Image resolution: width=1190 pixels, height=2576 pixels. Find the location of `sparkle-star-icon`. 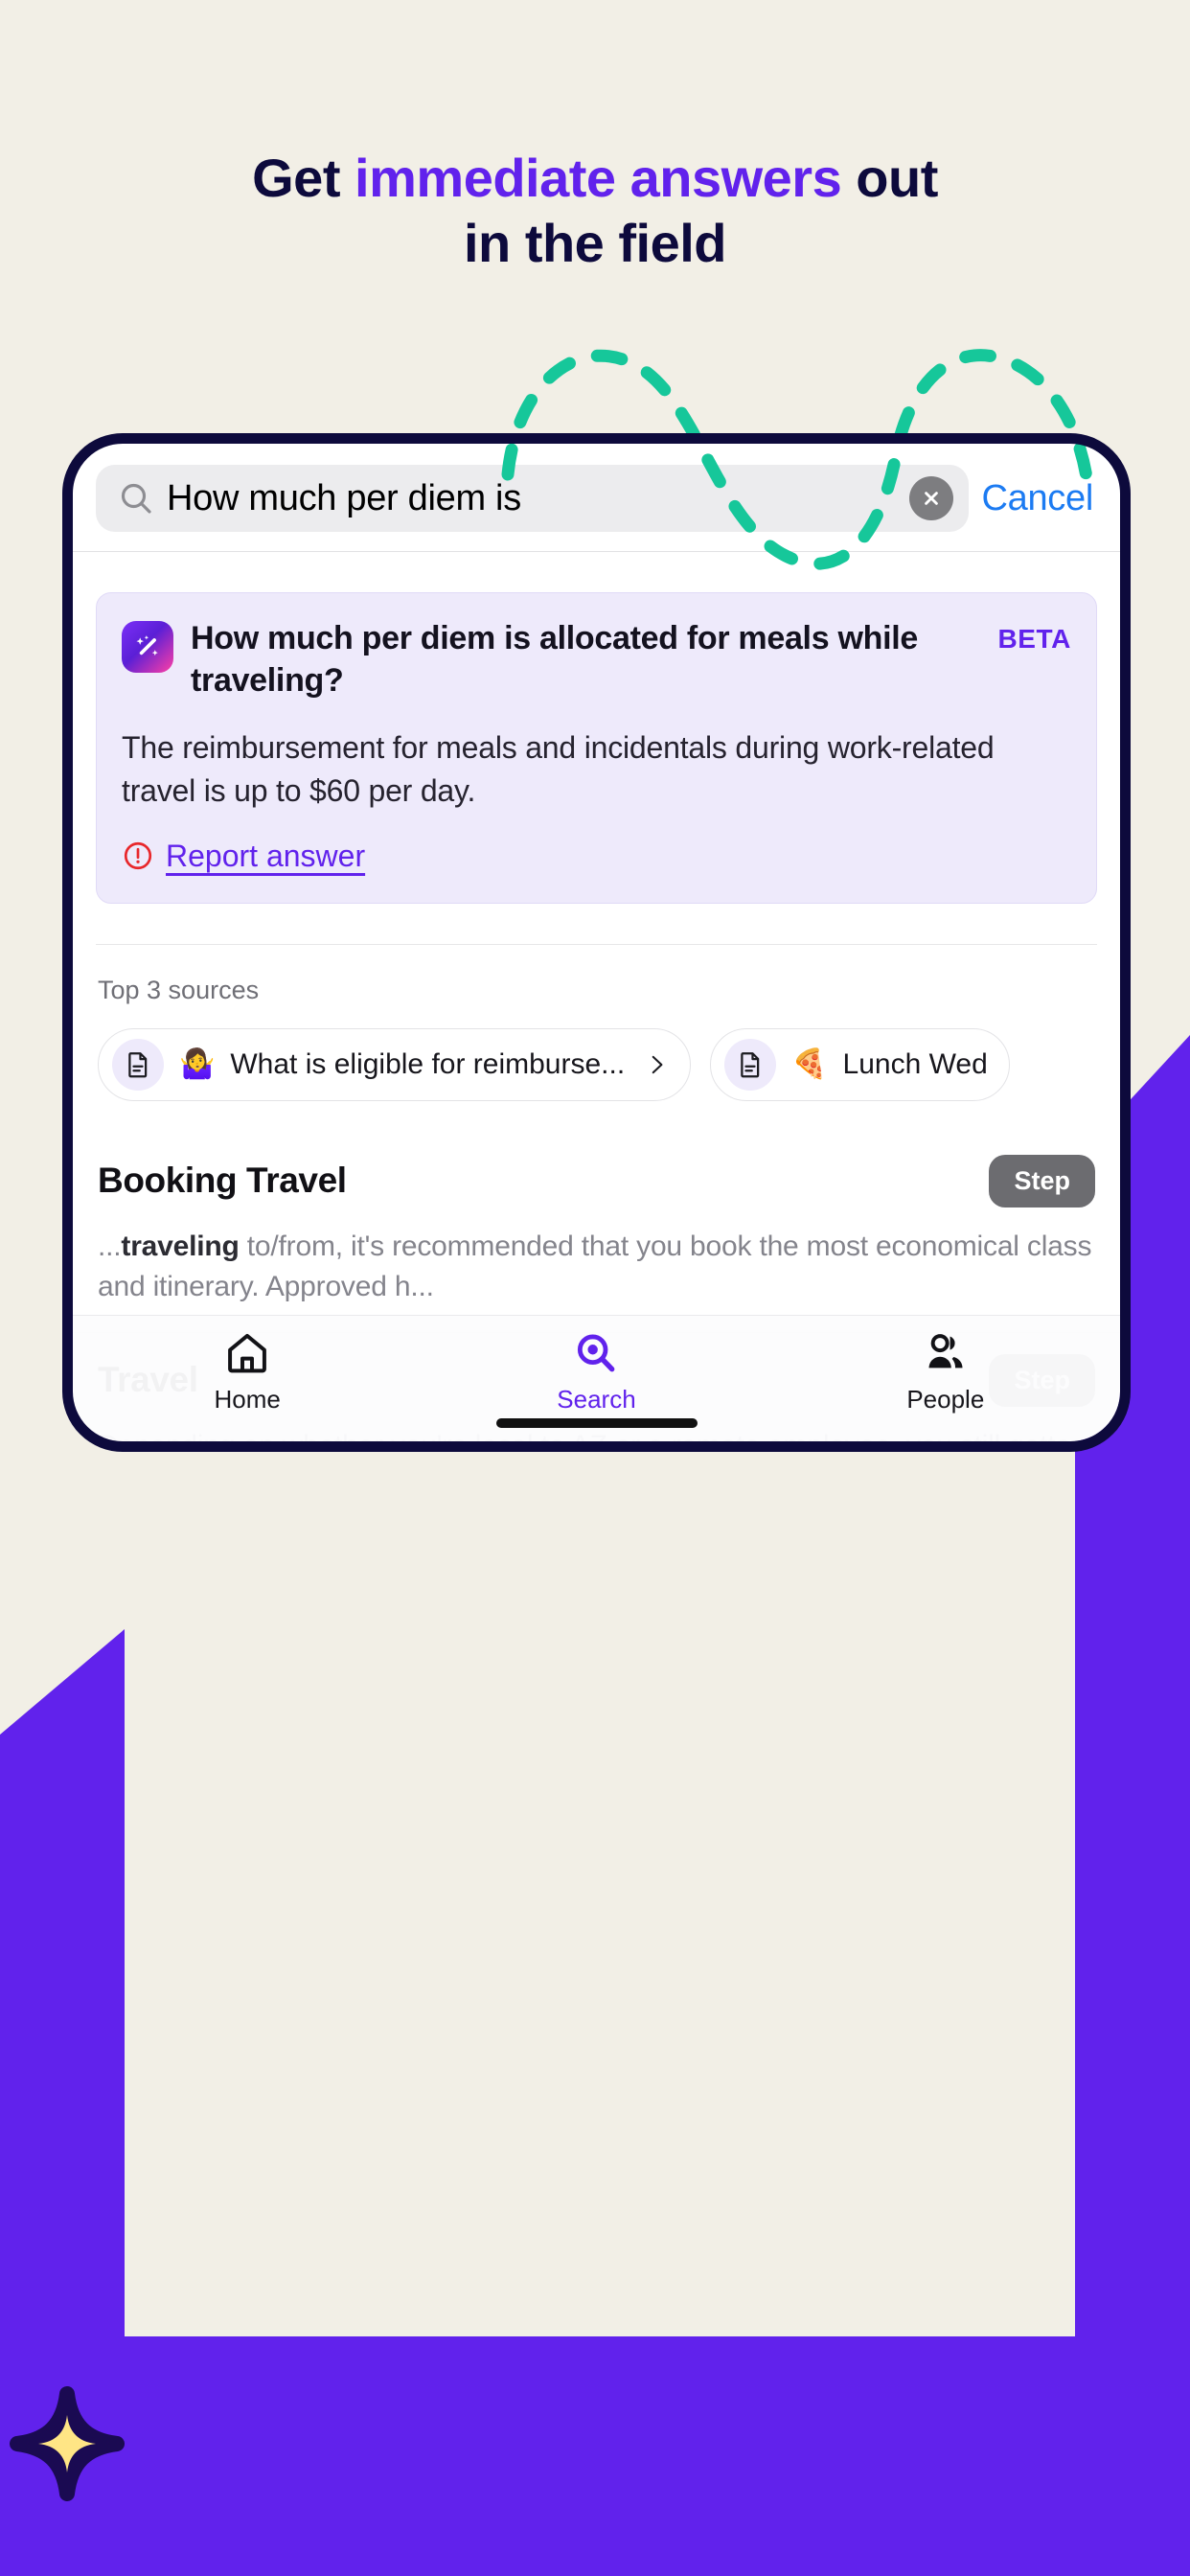

sparkle-star-icon is located at coordinates (68, 2443).